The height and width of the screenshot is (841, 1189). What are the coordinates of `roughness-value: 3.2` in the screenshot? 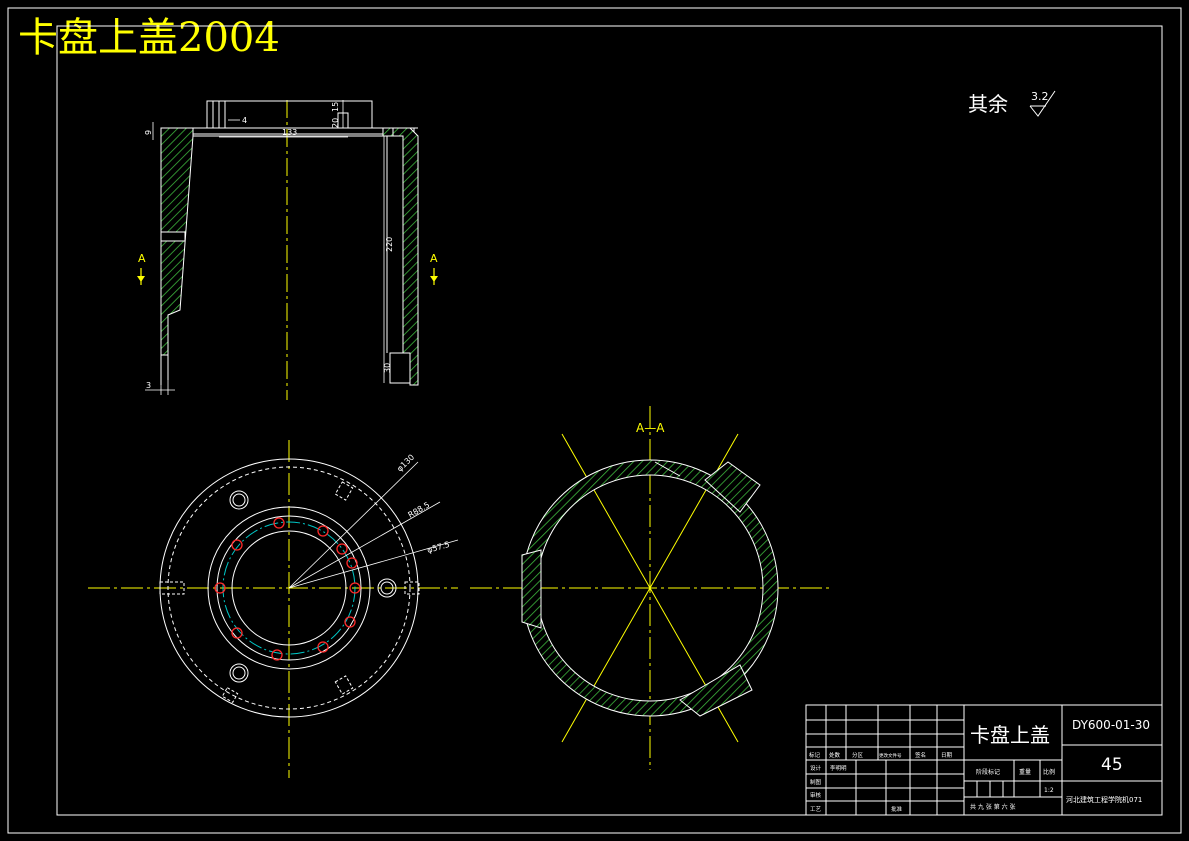 It's located at (1040, 96).